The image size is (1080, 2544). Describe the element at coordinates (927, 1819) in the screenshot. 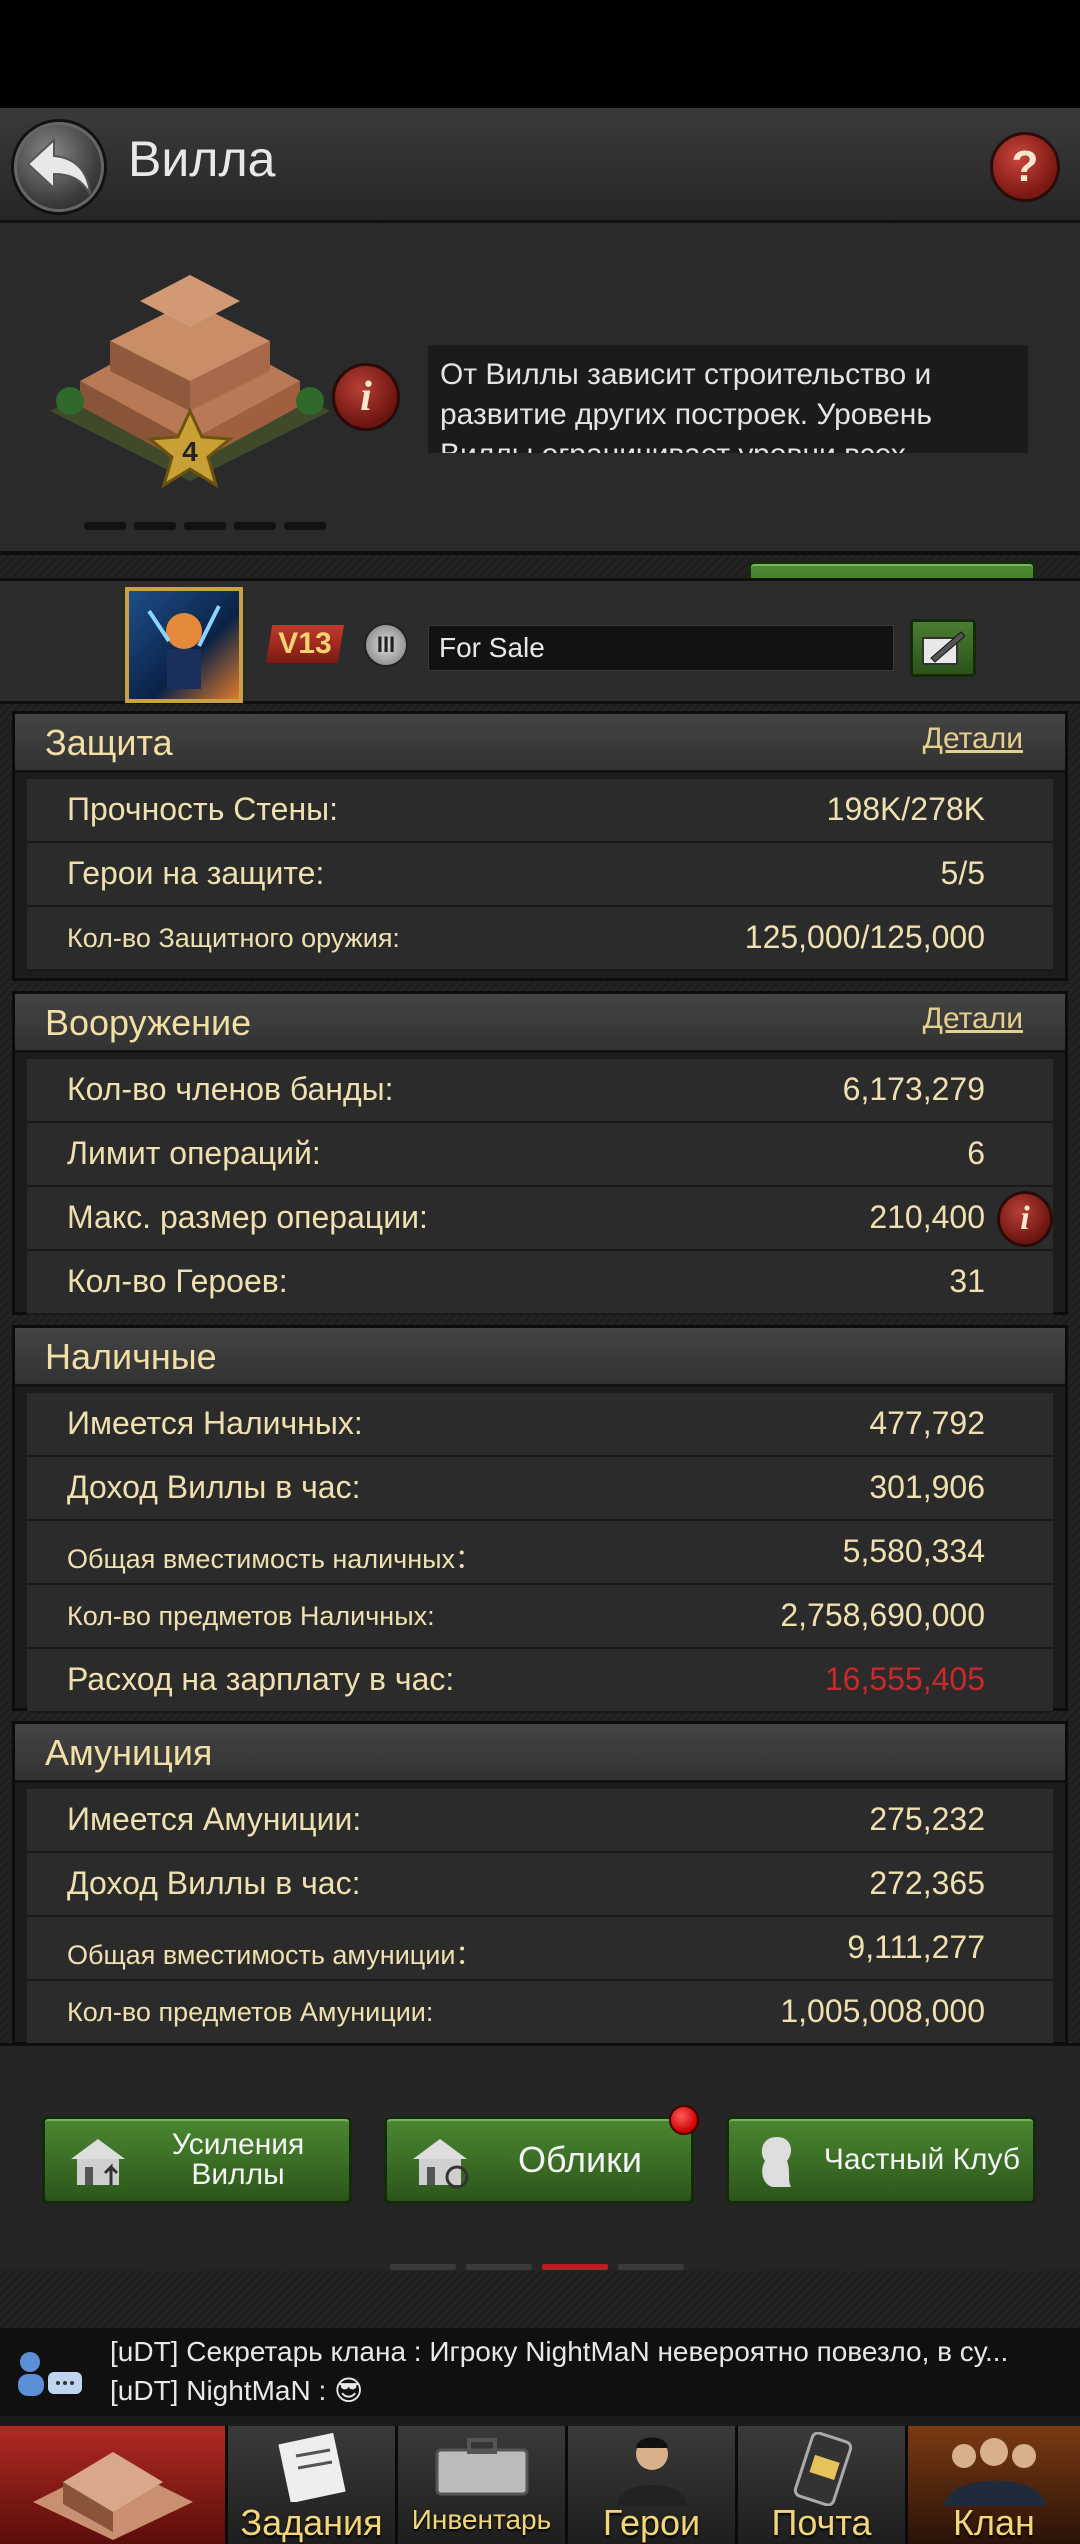

I see `stat-value: 275,232` at that location.